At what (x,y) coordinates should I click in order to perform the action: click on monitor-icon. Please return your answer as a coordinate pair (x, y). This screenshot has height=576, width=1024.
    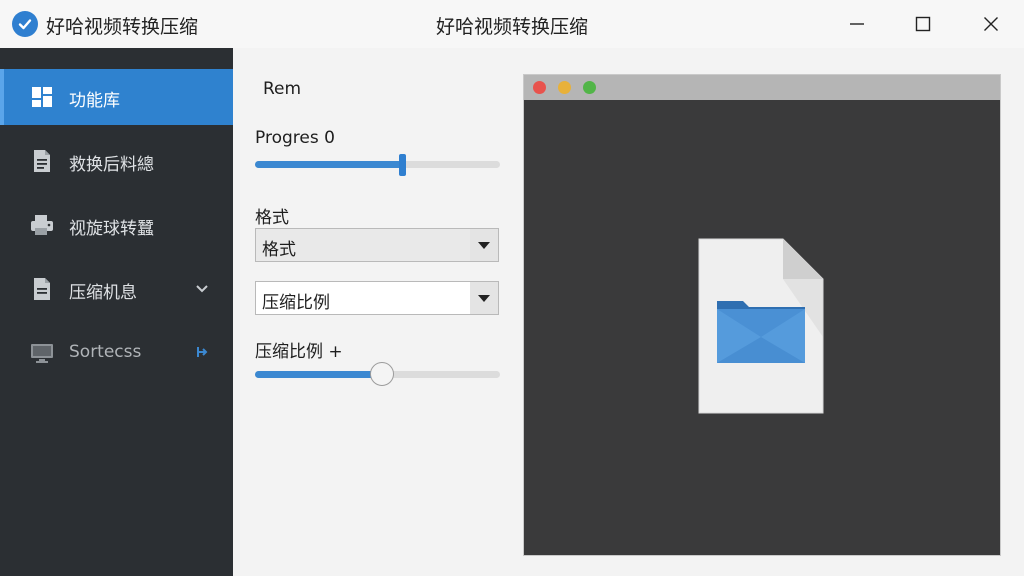
    Looking at the image, I should click on (42, 353).